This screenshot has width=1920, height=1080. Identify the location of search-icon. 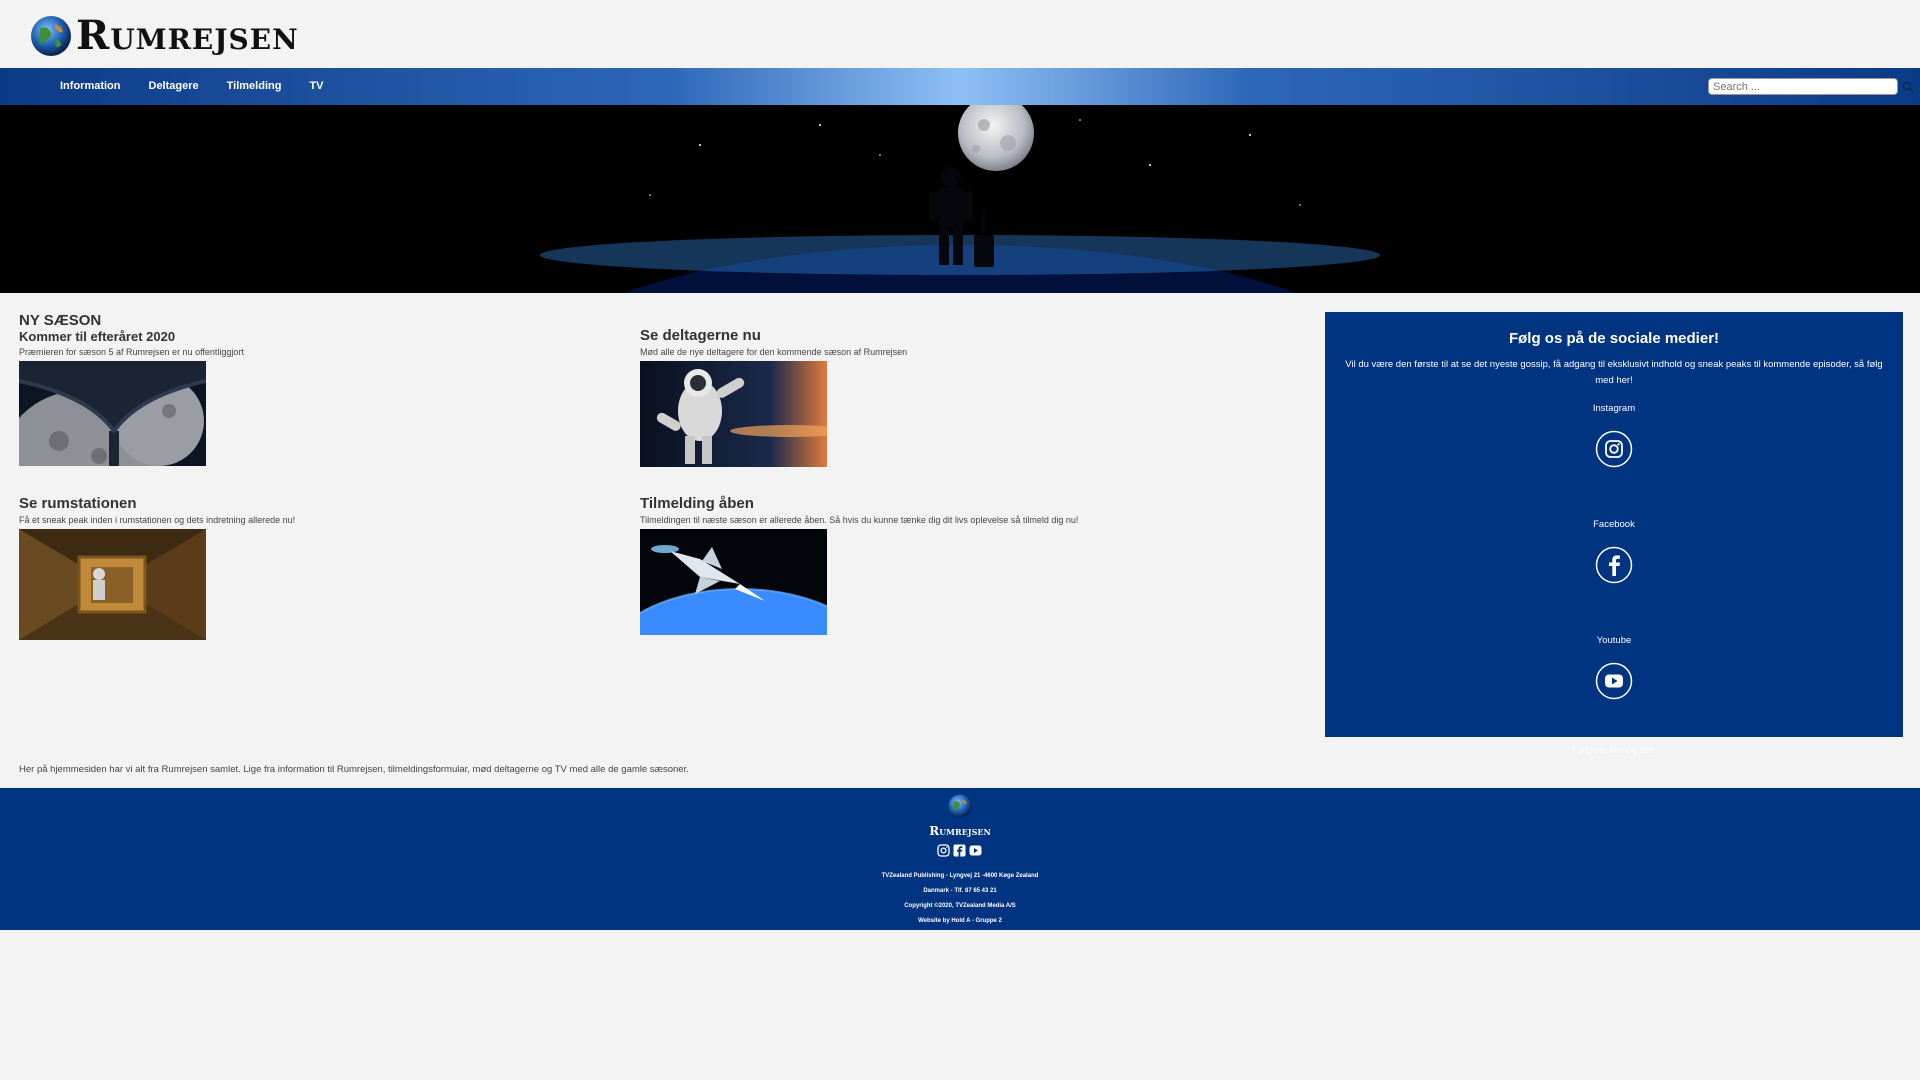
(1908, 87).